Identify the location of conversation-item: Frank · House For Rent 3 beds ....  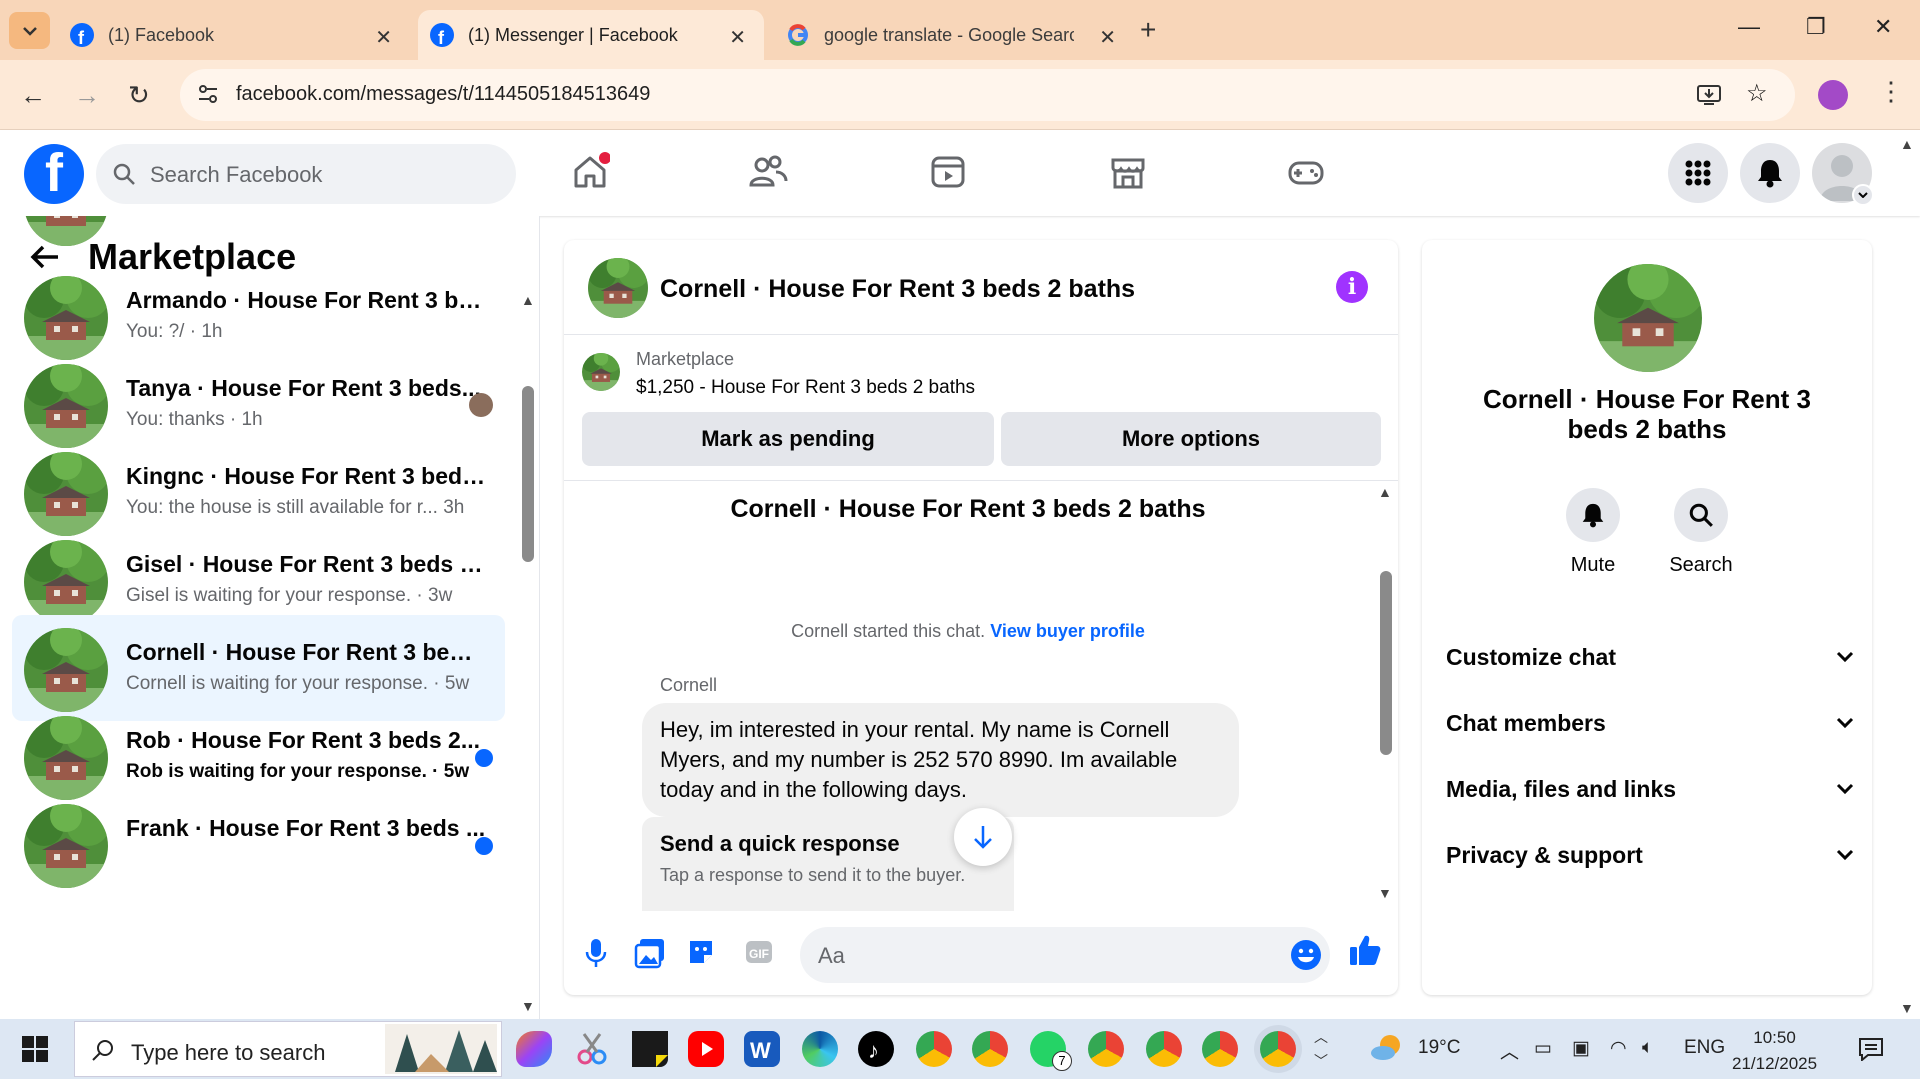
(258, 844).